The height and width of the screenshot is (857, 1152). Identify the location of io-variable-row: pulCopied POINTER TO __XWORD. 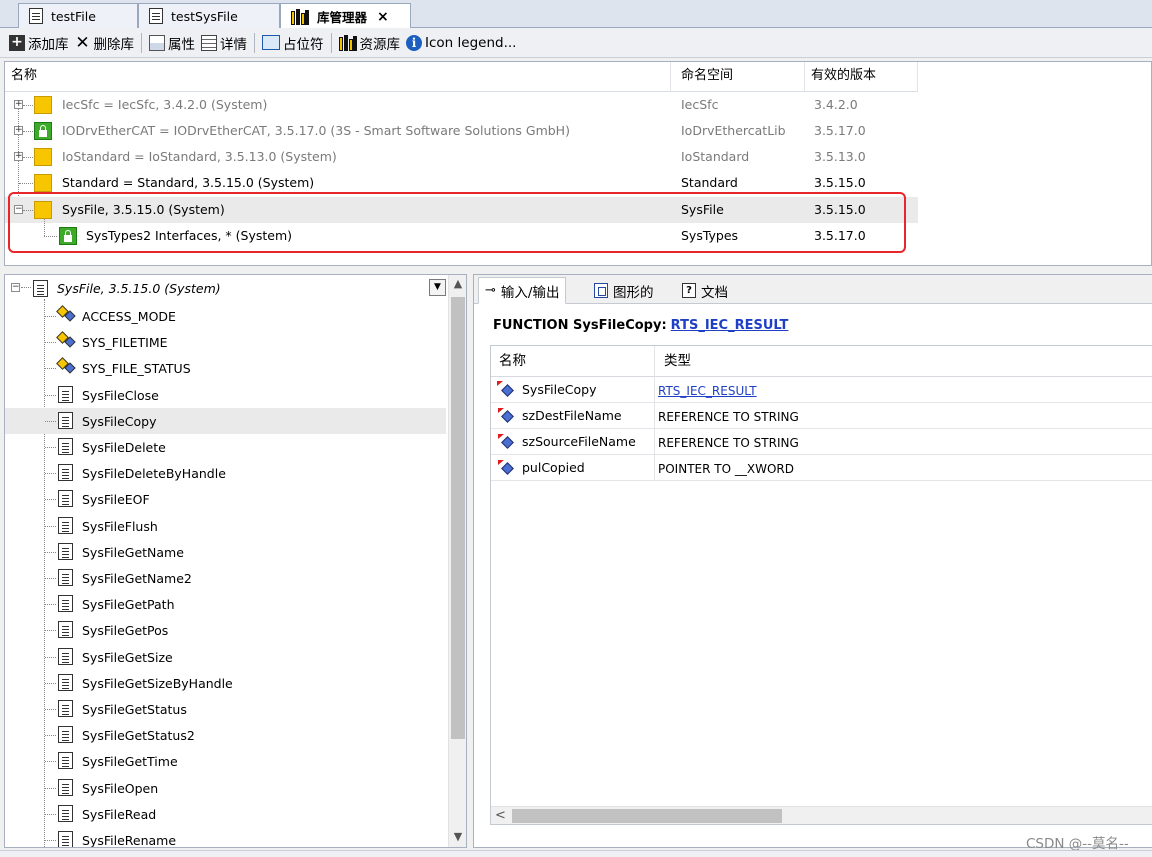
(821, 468).